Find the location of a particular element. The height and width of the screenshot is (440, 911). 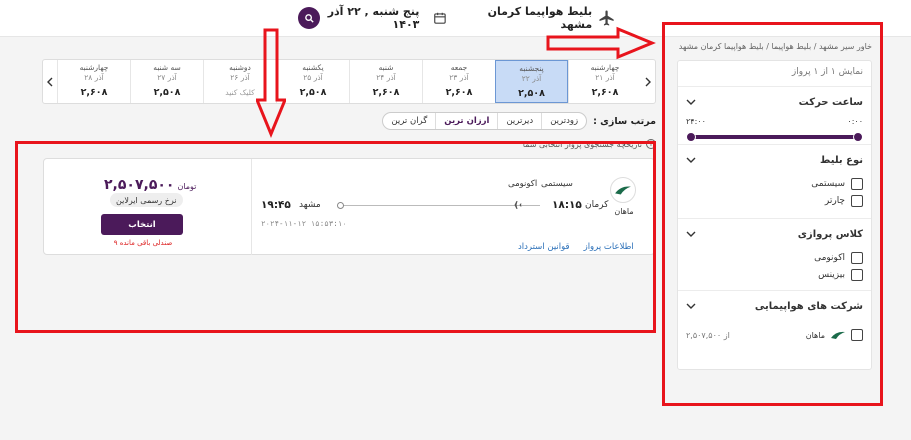

date-cell: دوشنبه ۲۶ آذر کلیک کنید is located at coordinates (239, 81).